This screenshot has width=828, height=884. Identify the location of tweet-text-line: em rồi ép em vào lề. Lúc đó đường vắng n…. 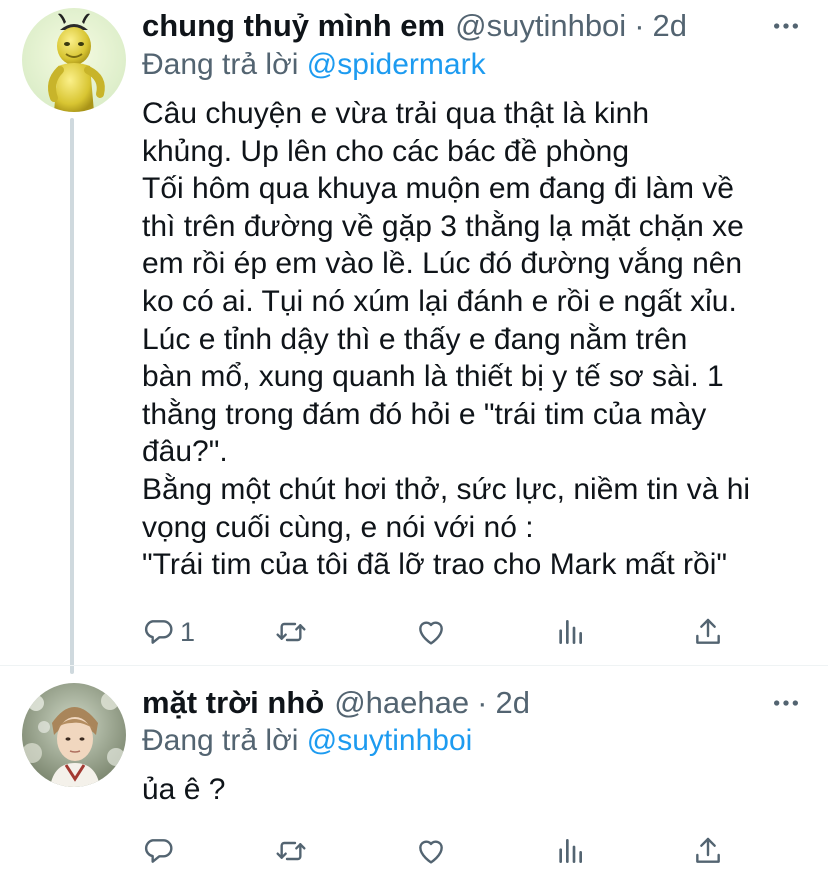
(442, 264).